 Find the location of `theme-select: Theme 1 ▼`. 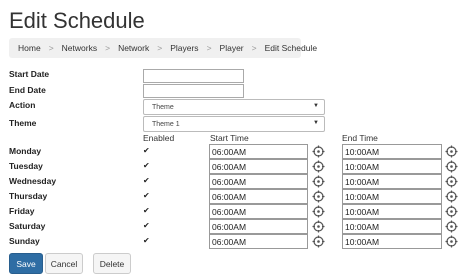

theme-select: Theme 1 ▼ is located at coordinates (234, 124).